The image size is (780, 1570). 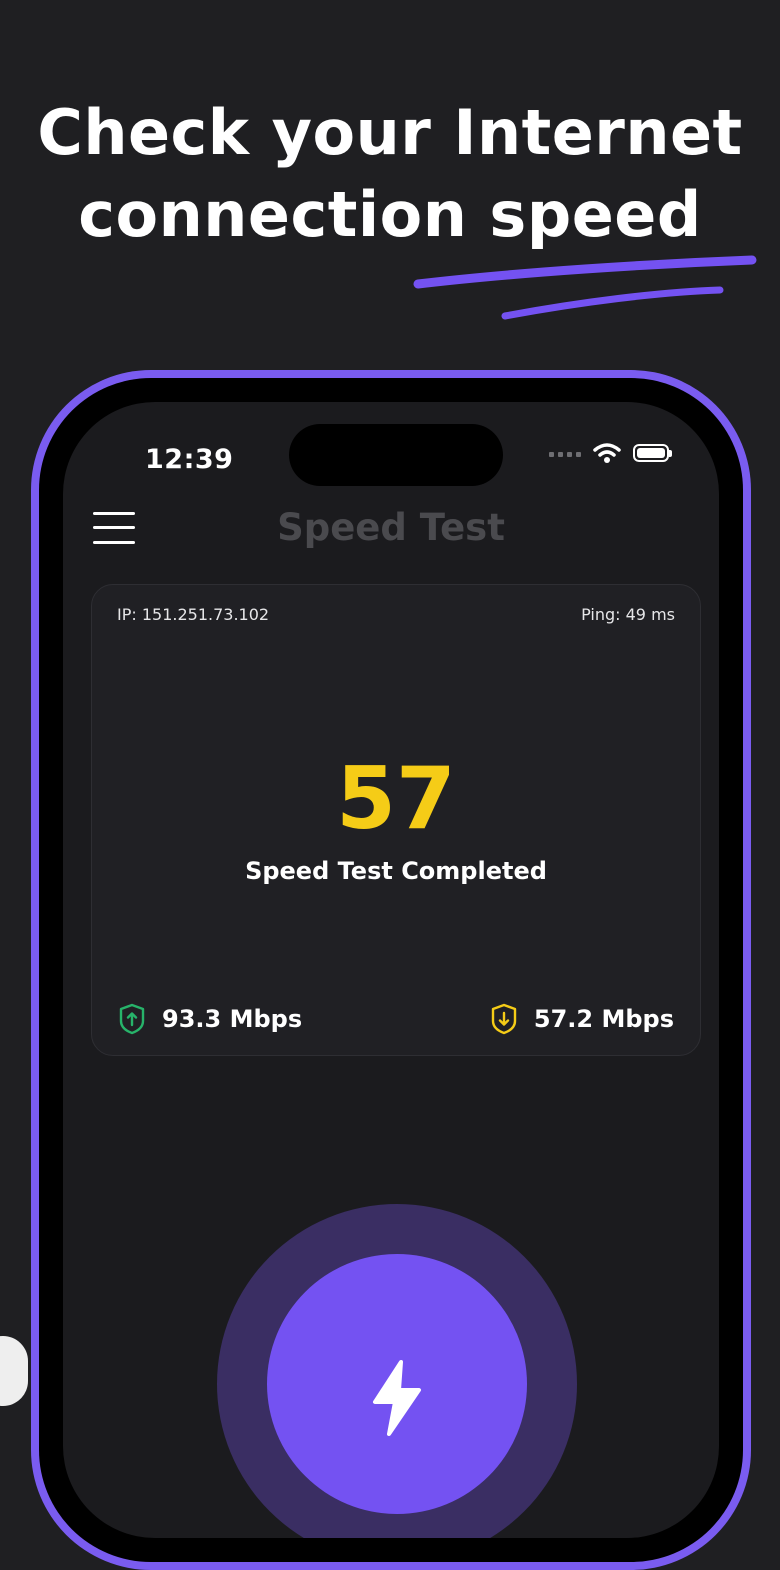 I want to click on download-metric: 57.2 Mbps, so click(x=582, y=1019).